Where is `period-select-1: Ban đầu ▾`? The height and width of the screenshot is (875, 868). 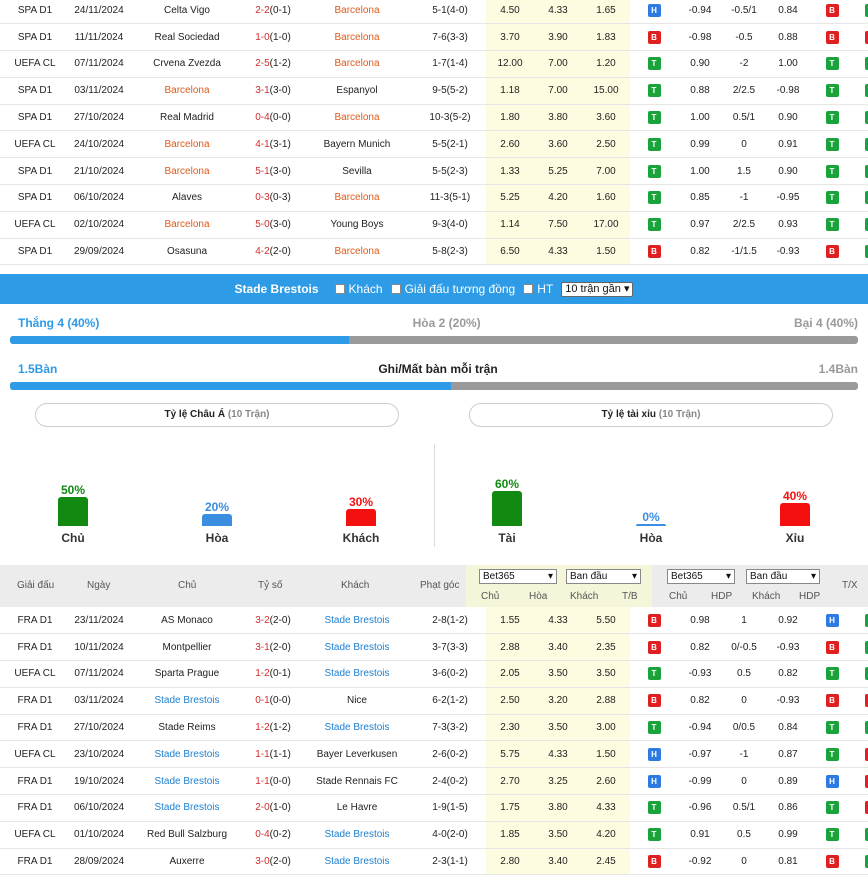
period-select-1: Ban đầu ▾ is located at coordinates (603, 576).